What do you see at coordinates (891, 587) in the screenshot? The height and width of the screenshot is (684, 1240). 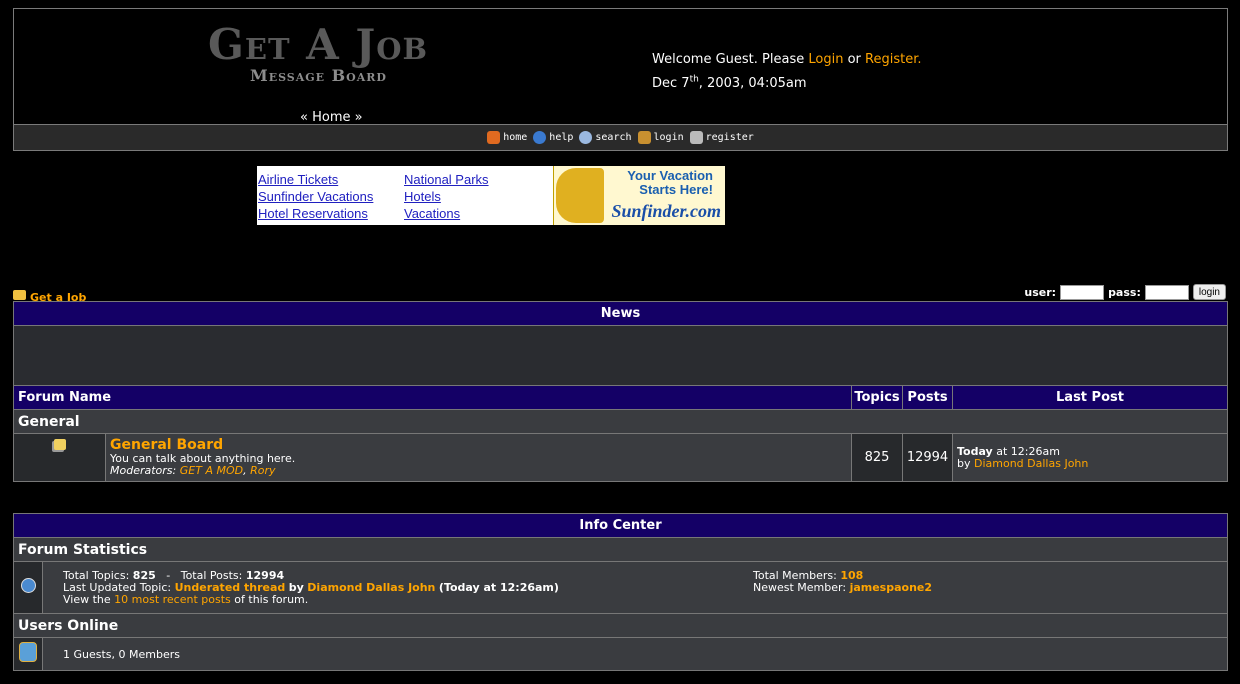 I see `newest-member-link: jamespaone2` at bounding box center [891, 587].